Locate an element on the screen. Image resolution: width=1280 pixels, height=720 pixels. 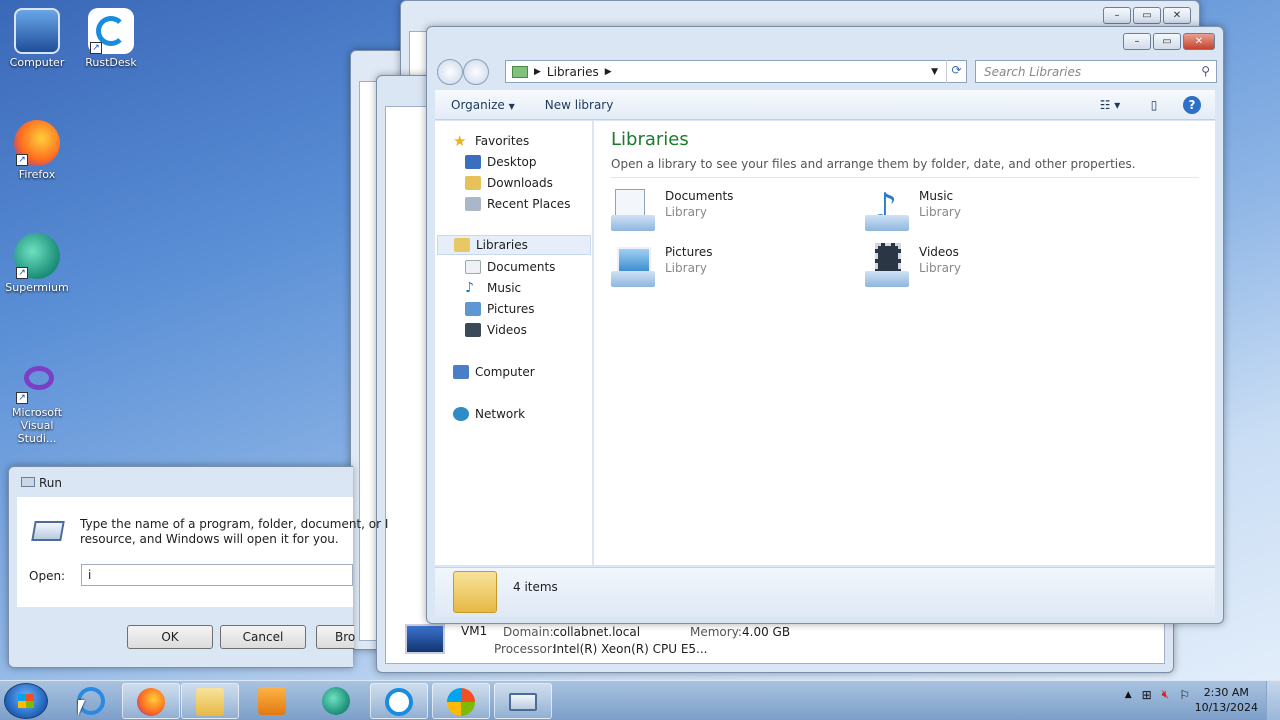
ok-button: OK is located at coordinates (170, 637).